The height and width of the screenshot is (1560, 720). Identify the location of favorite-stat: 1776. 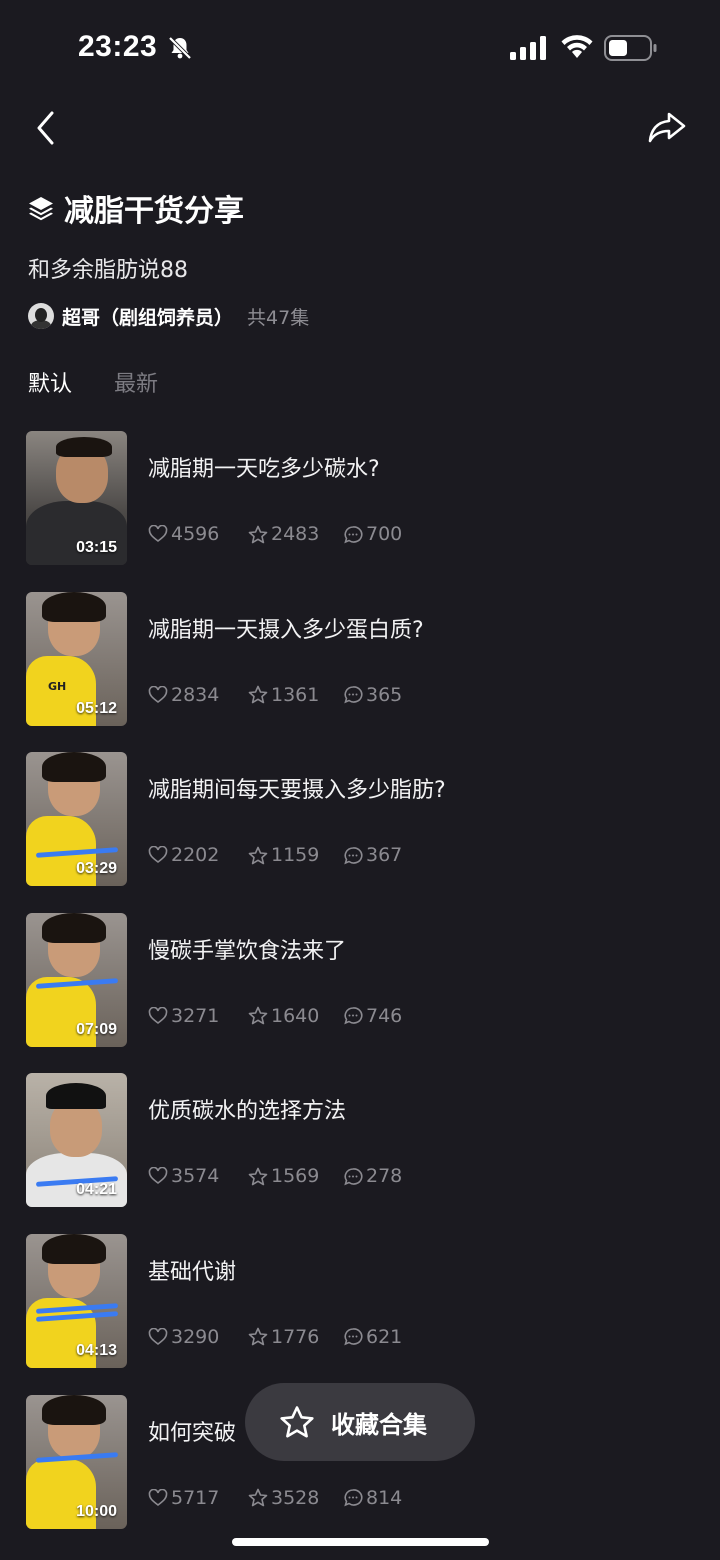
(295, 1337).